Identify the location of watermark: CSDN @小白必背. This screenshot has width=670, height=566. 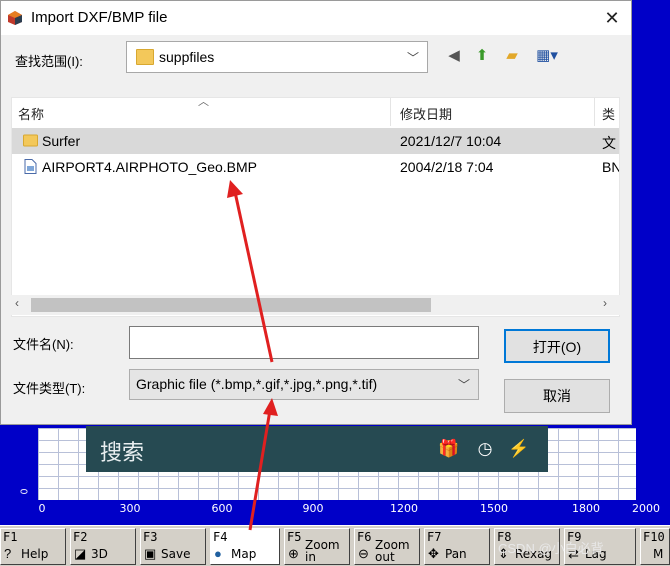
(551, 548).